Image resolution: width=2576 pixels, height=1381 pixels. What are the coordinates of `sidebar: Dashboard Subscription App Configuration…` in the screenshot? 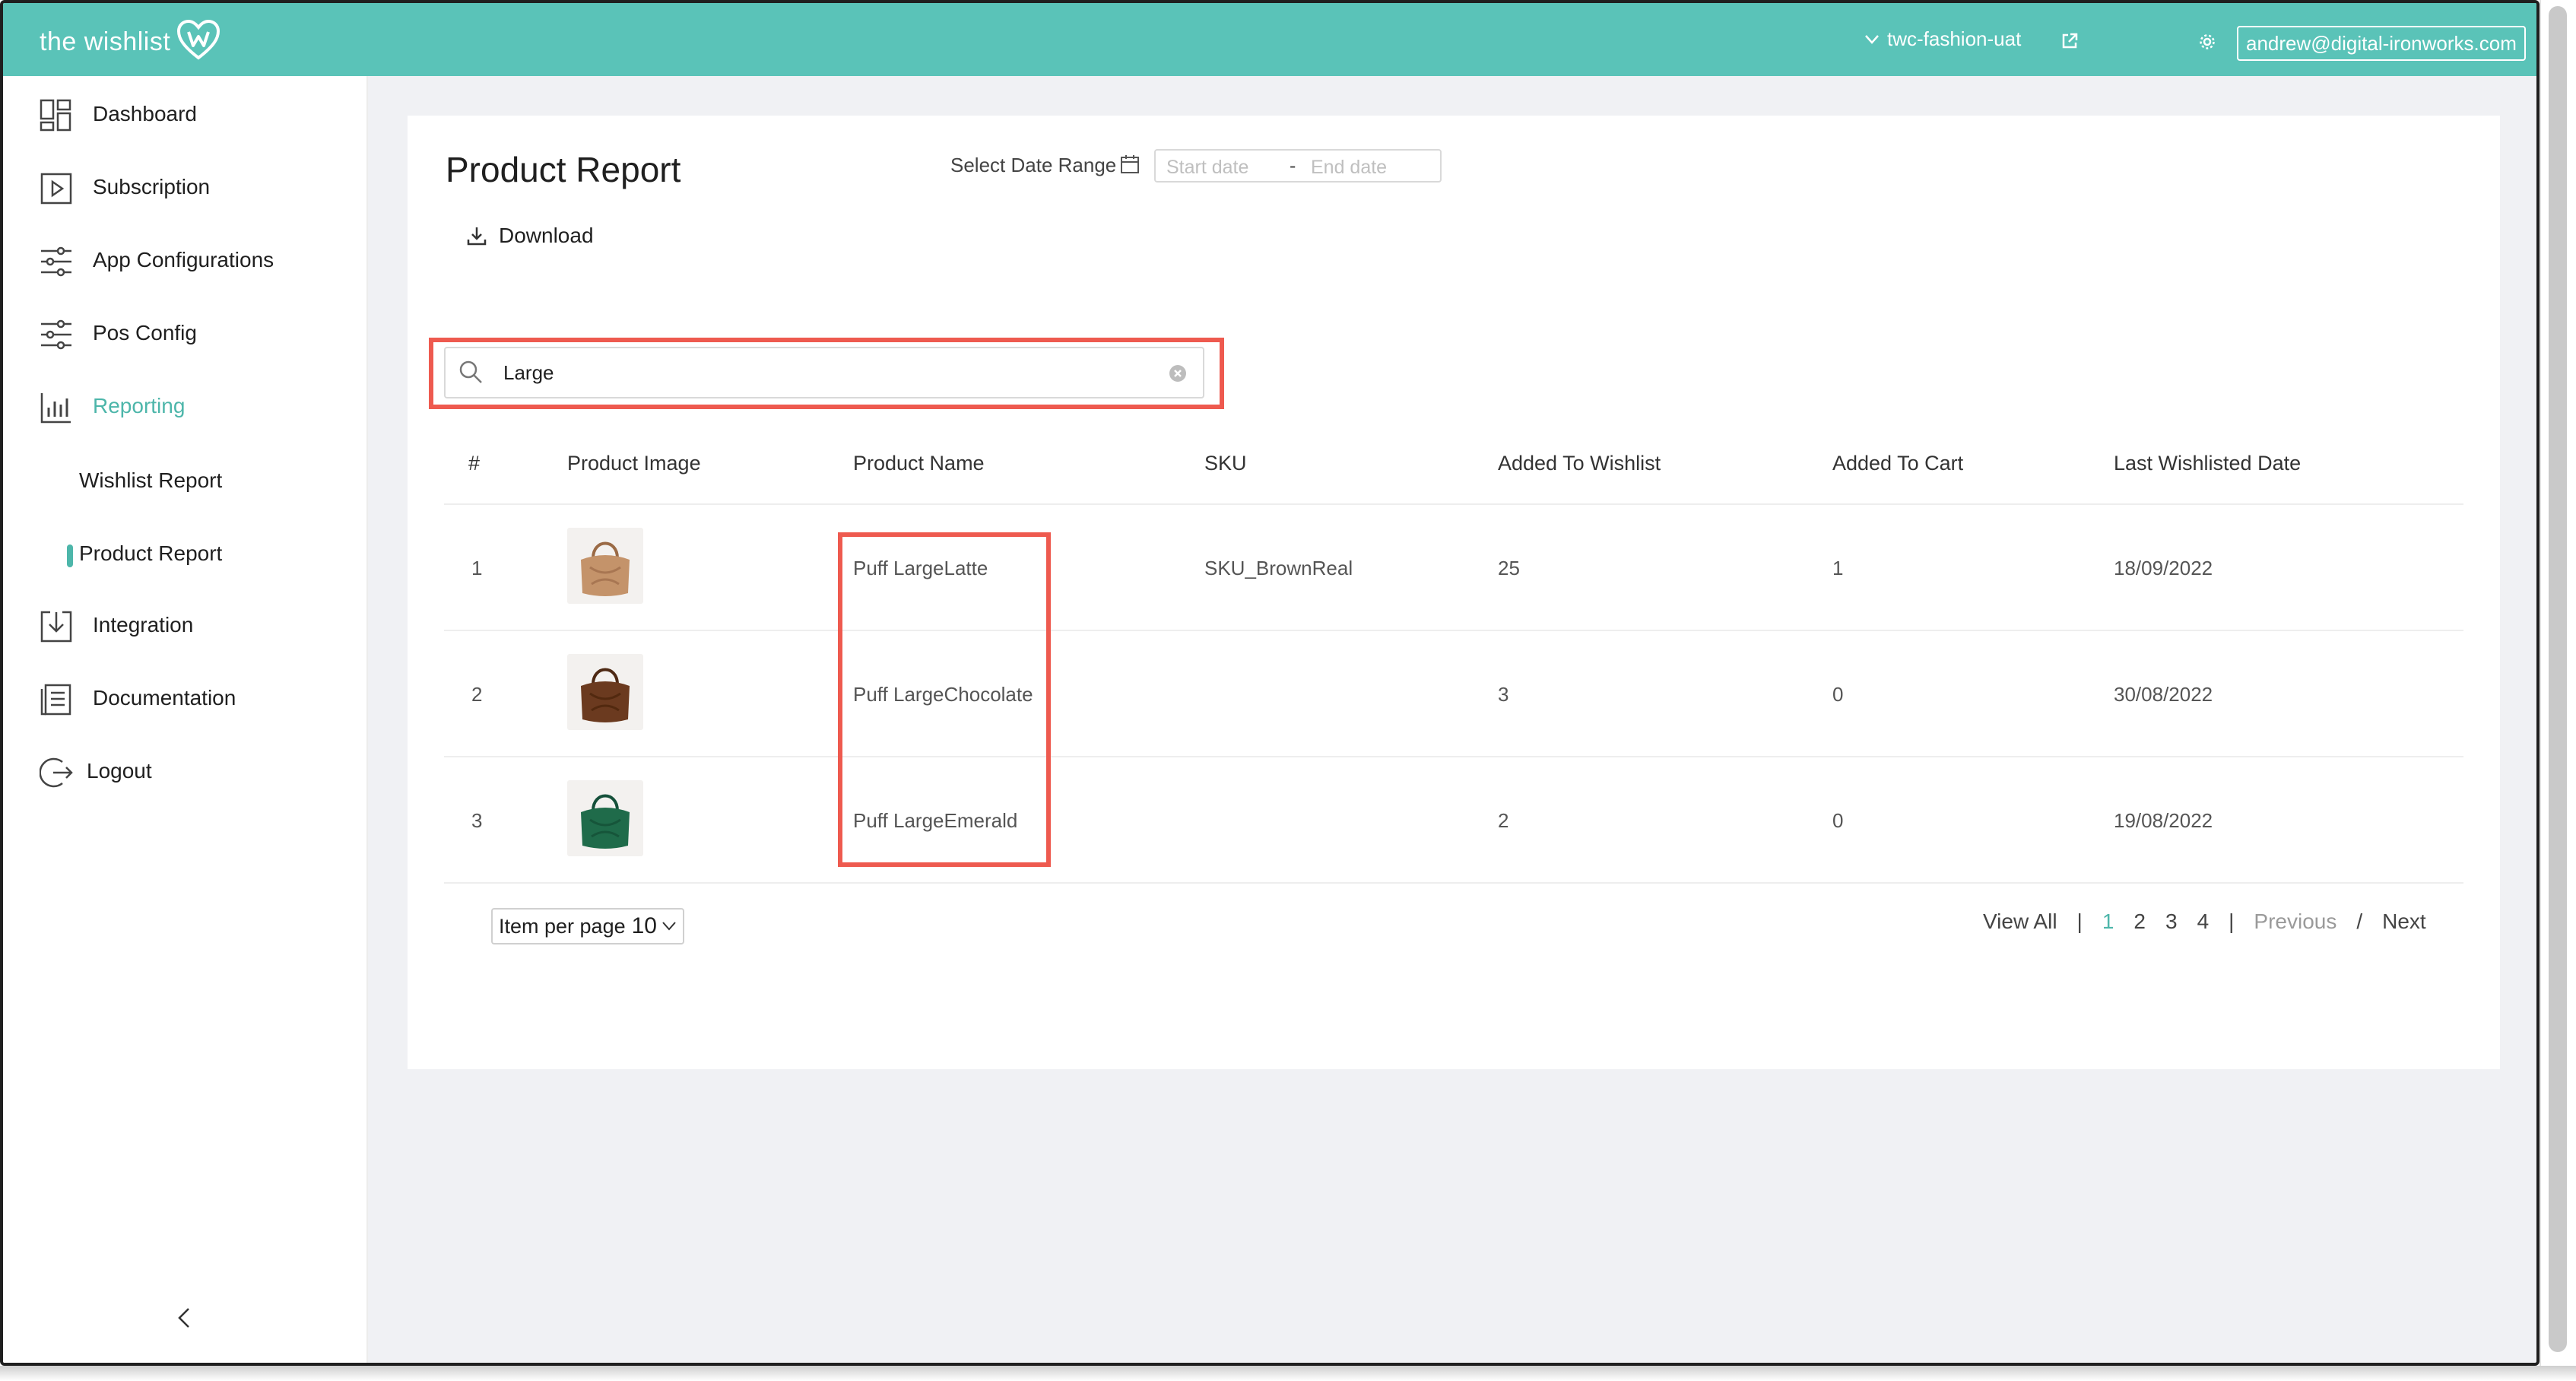 It's located at (185, 719).